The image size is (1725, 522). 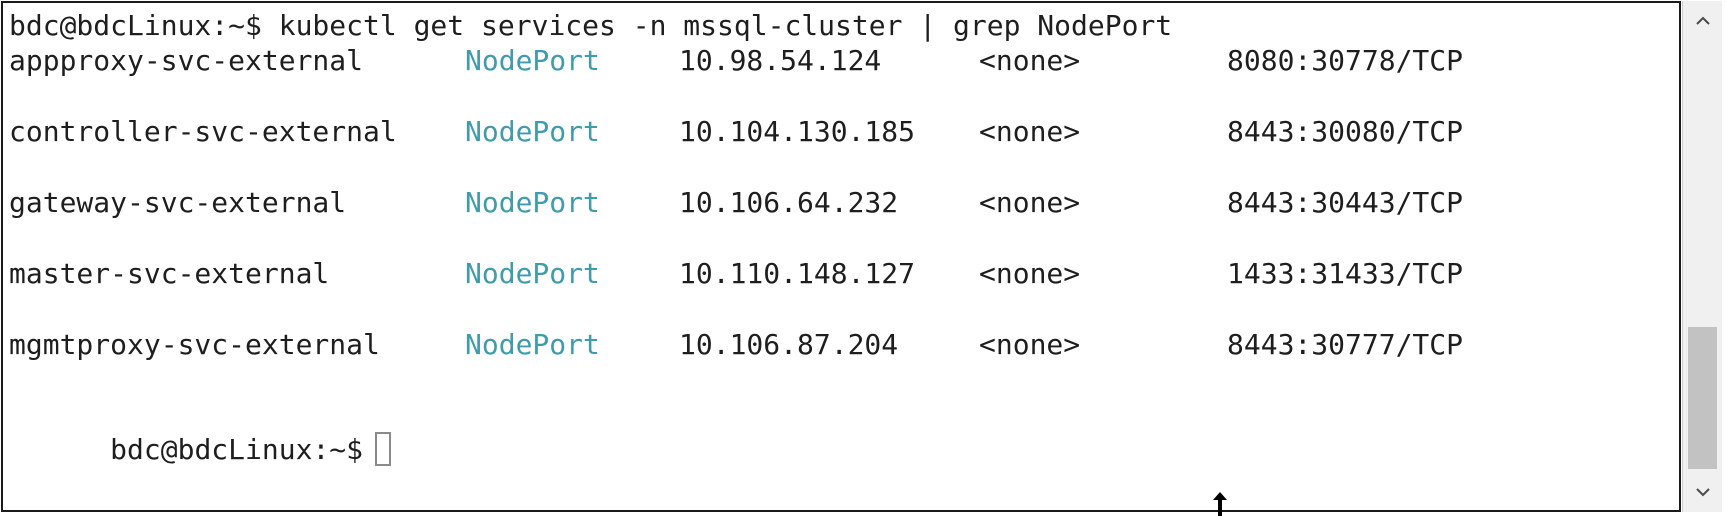 I want to click on service-name: appproxy-svc-external, so click(x=186, y=60).